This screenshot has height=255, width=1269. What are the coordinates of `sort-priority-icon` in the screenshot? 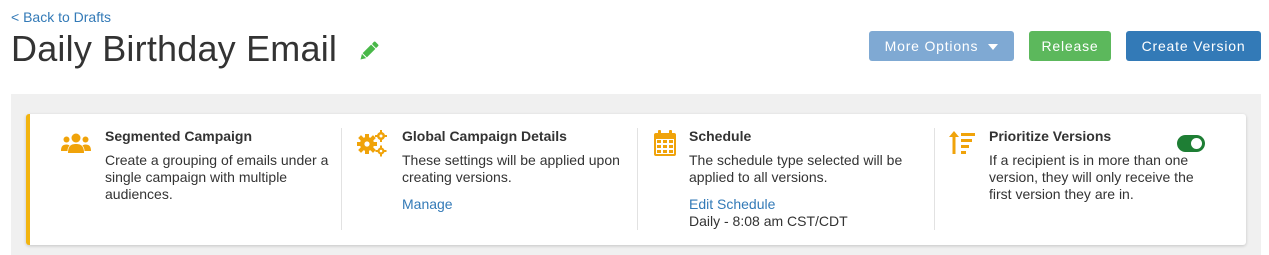 It's located at (963, 144).